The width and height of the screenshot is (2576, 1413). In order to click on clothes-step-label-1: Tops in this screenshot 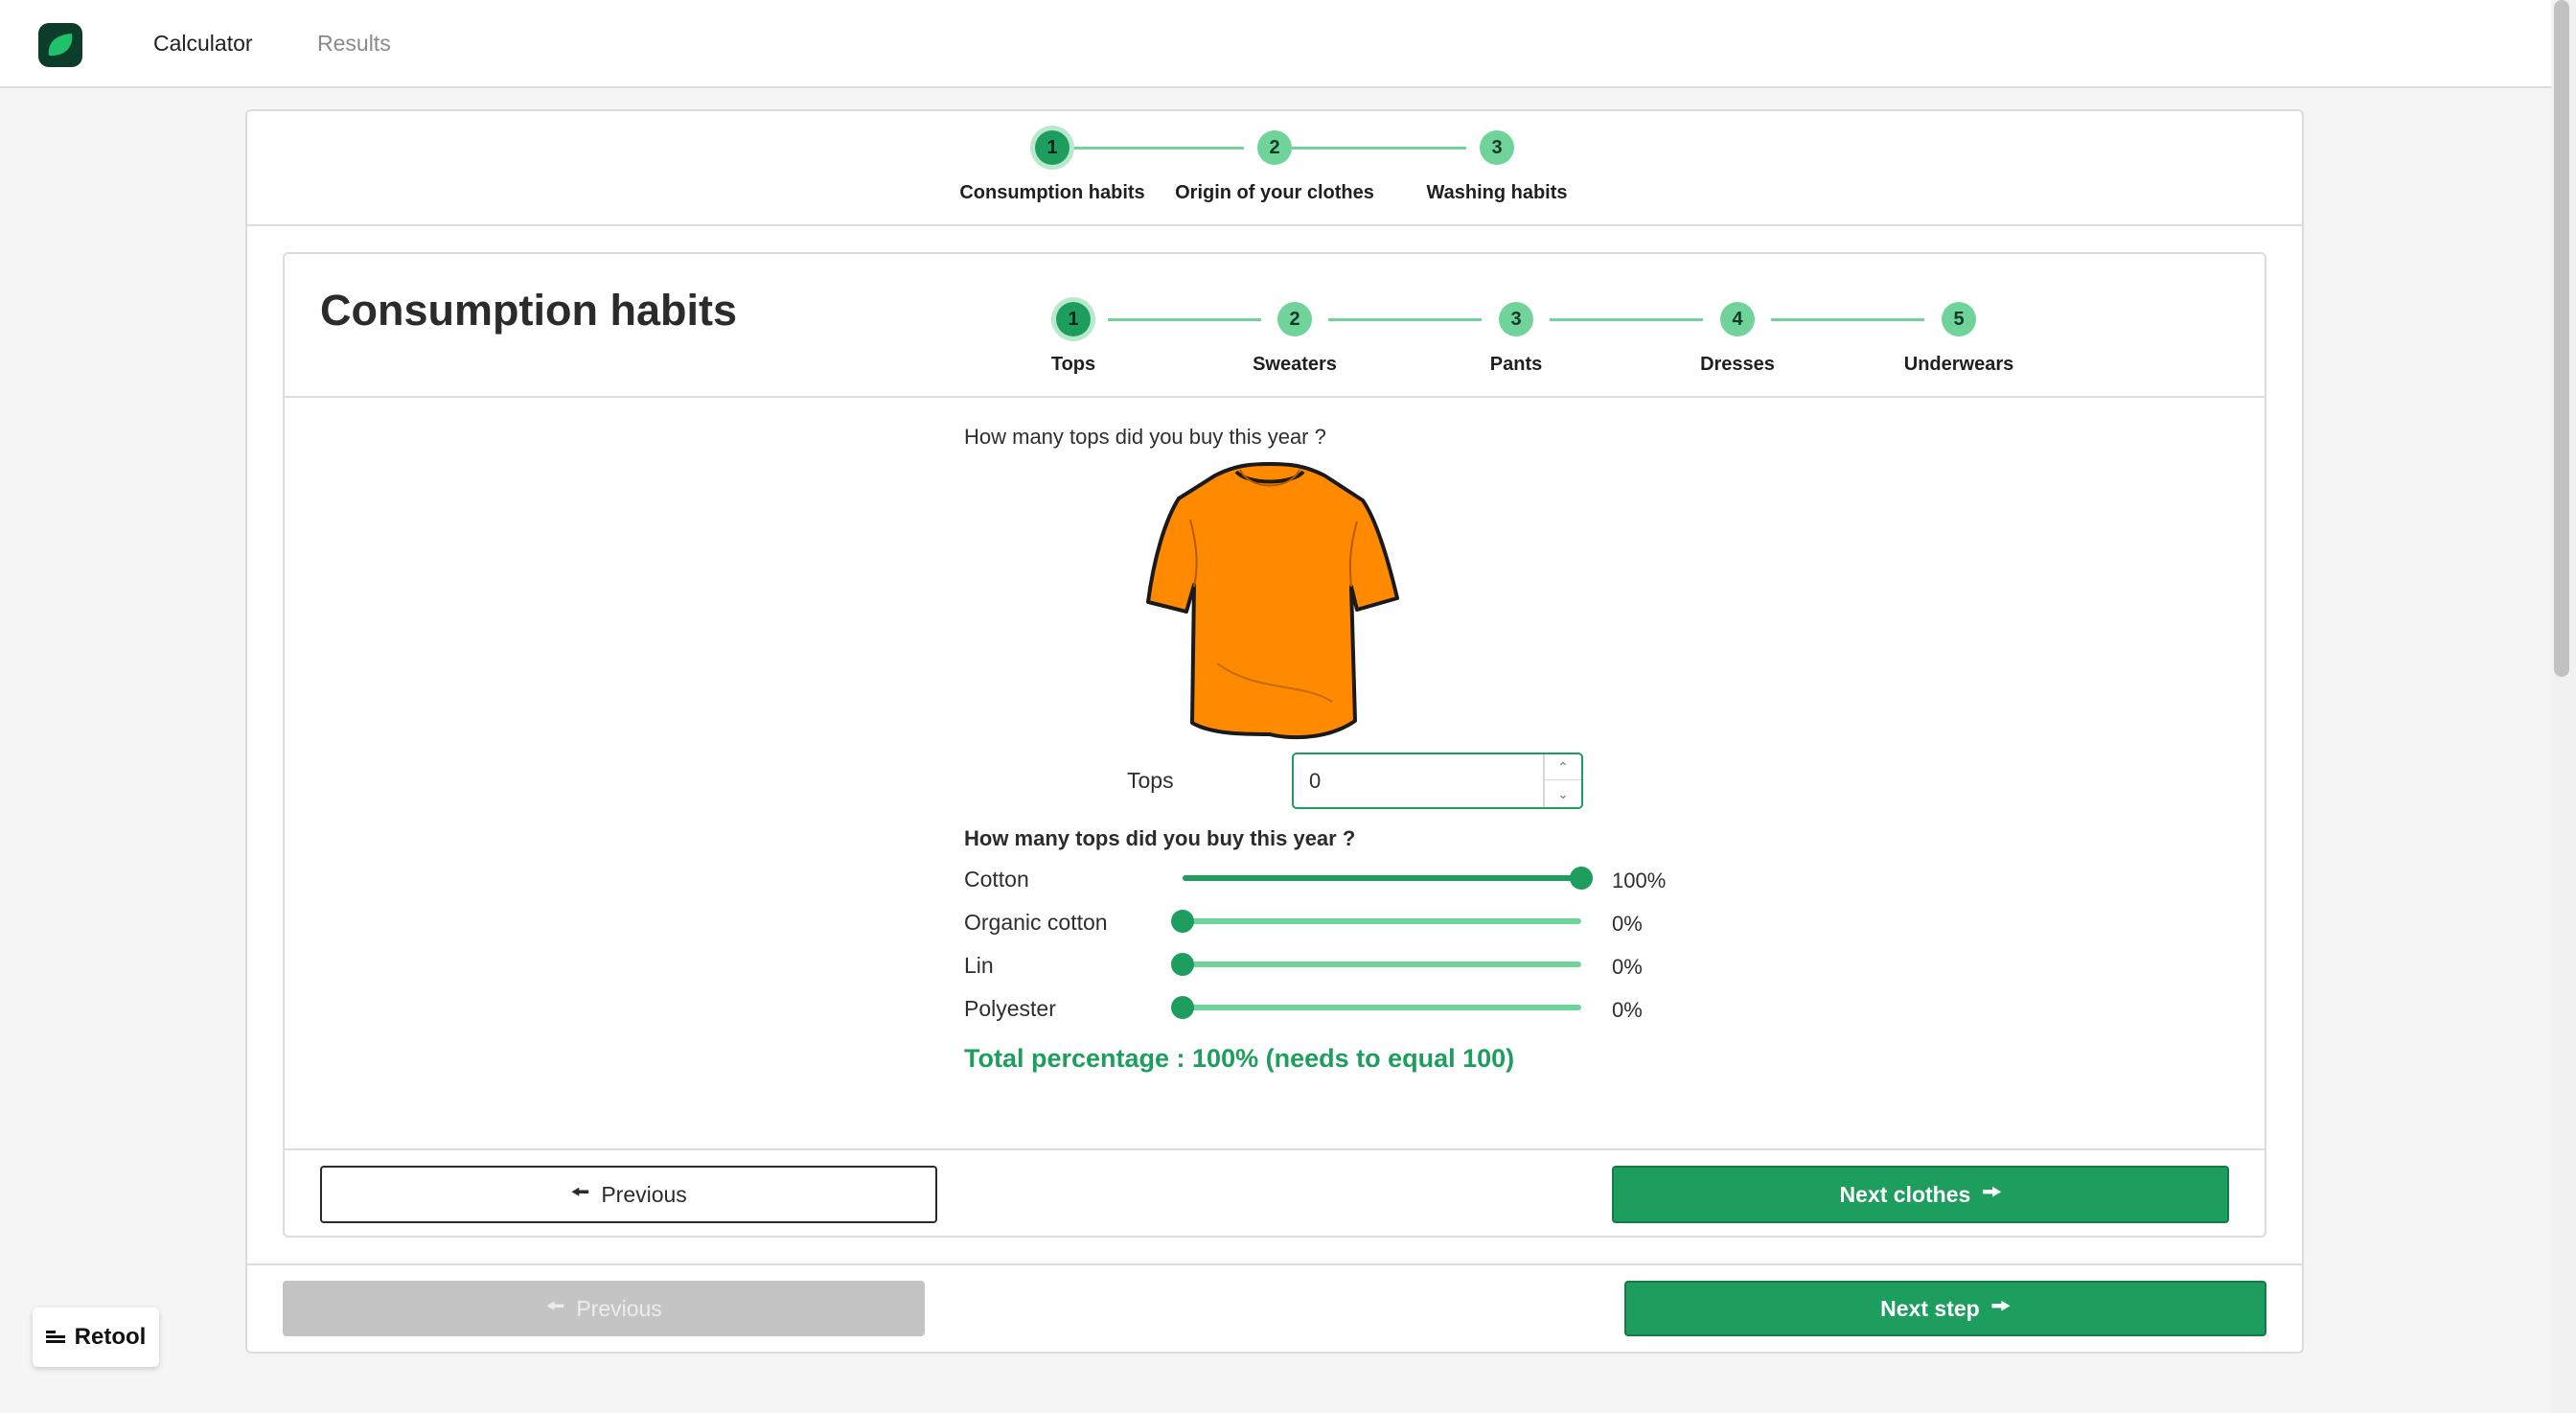, I will do `click(1073, 364)`.